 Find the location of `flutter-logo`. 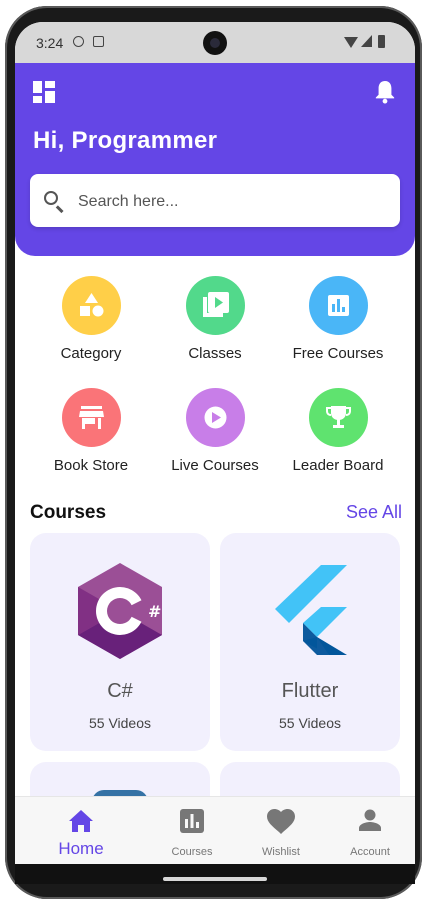

flutter-logo is located at coordinates (311, 610).